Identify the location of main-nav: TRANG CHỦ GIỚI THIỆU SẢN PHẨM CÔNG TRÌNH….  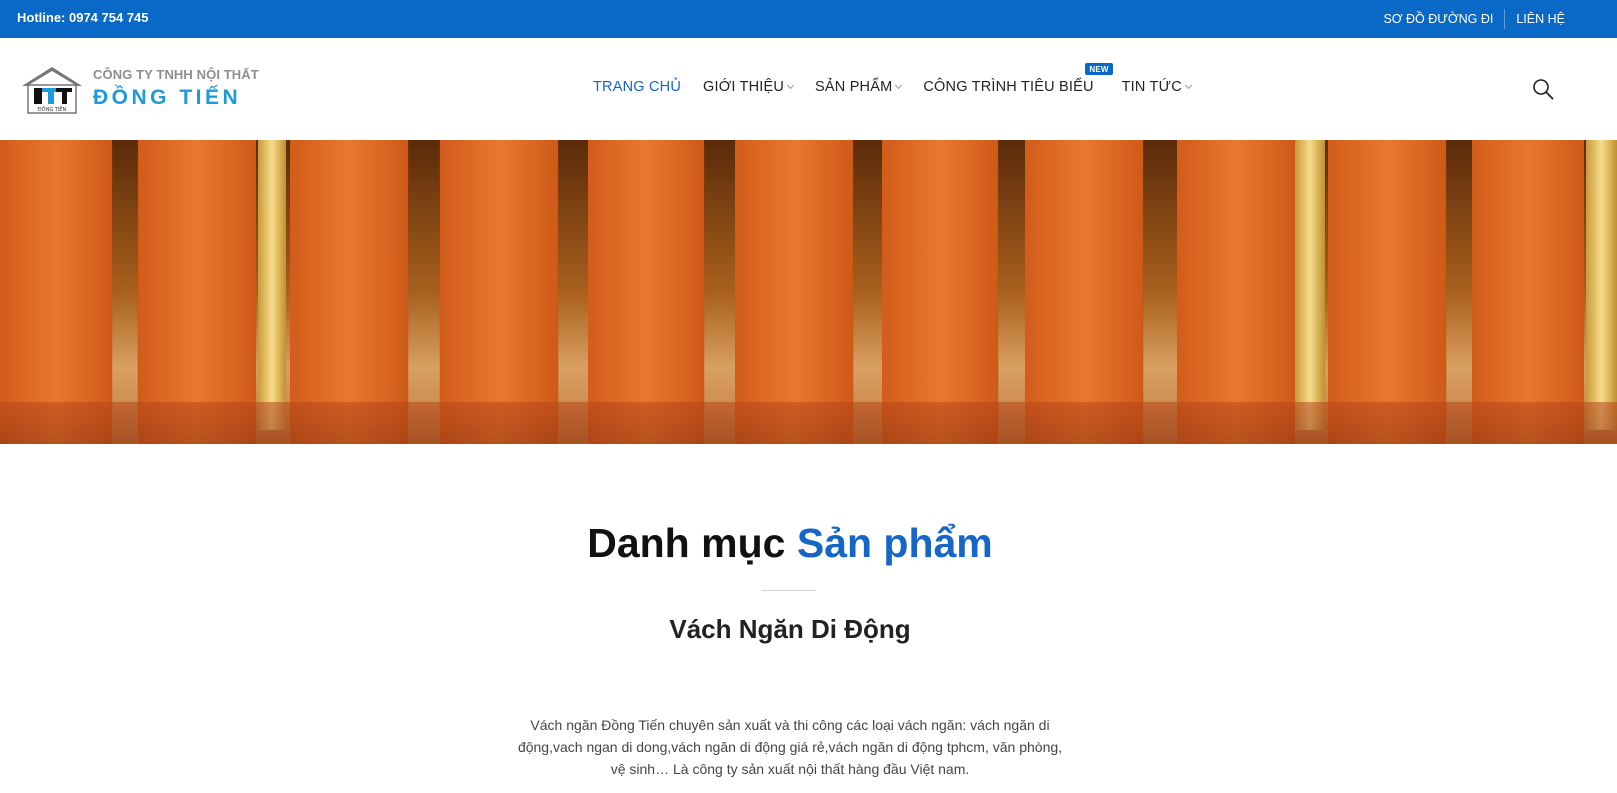
(892, 79).